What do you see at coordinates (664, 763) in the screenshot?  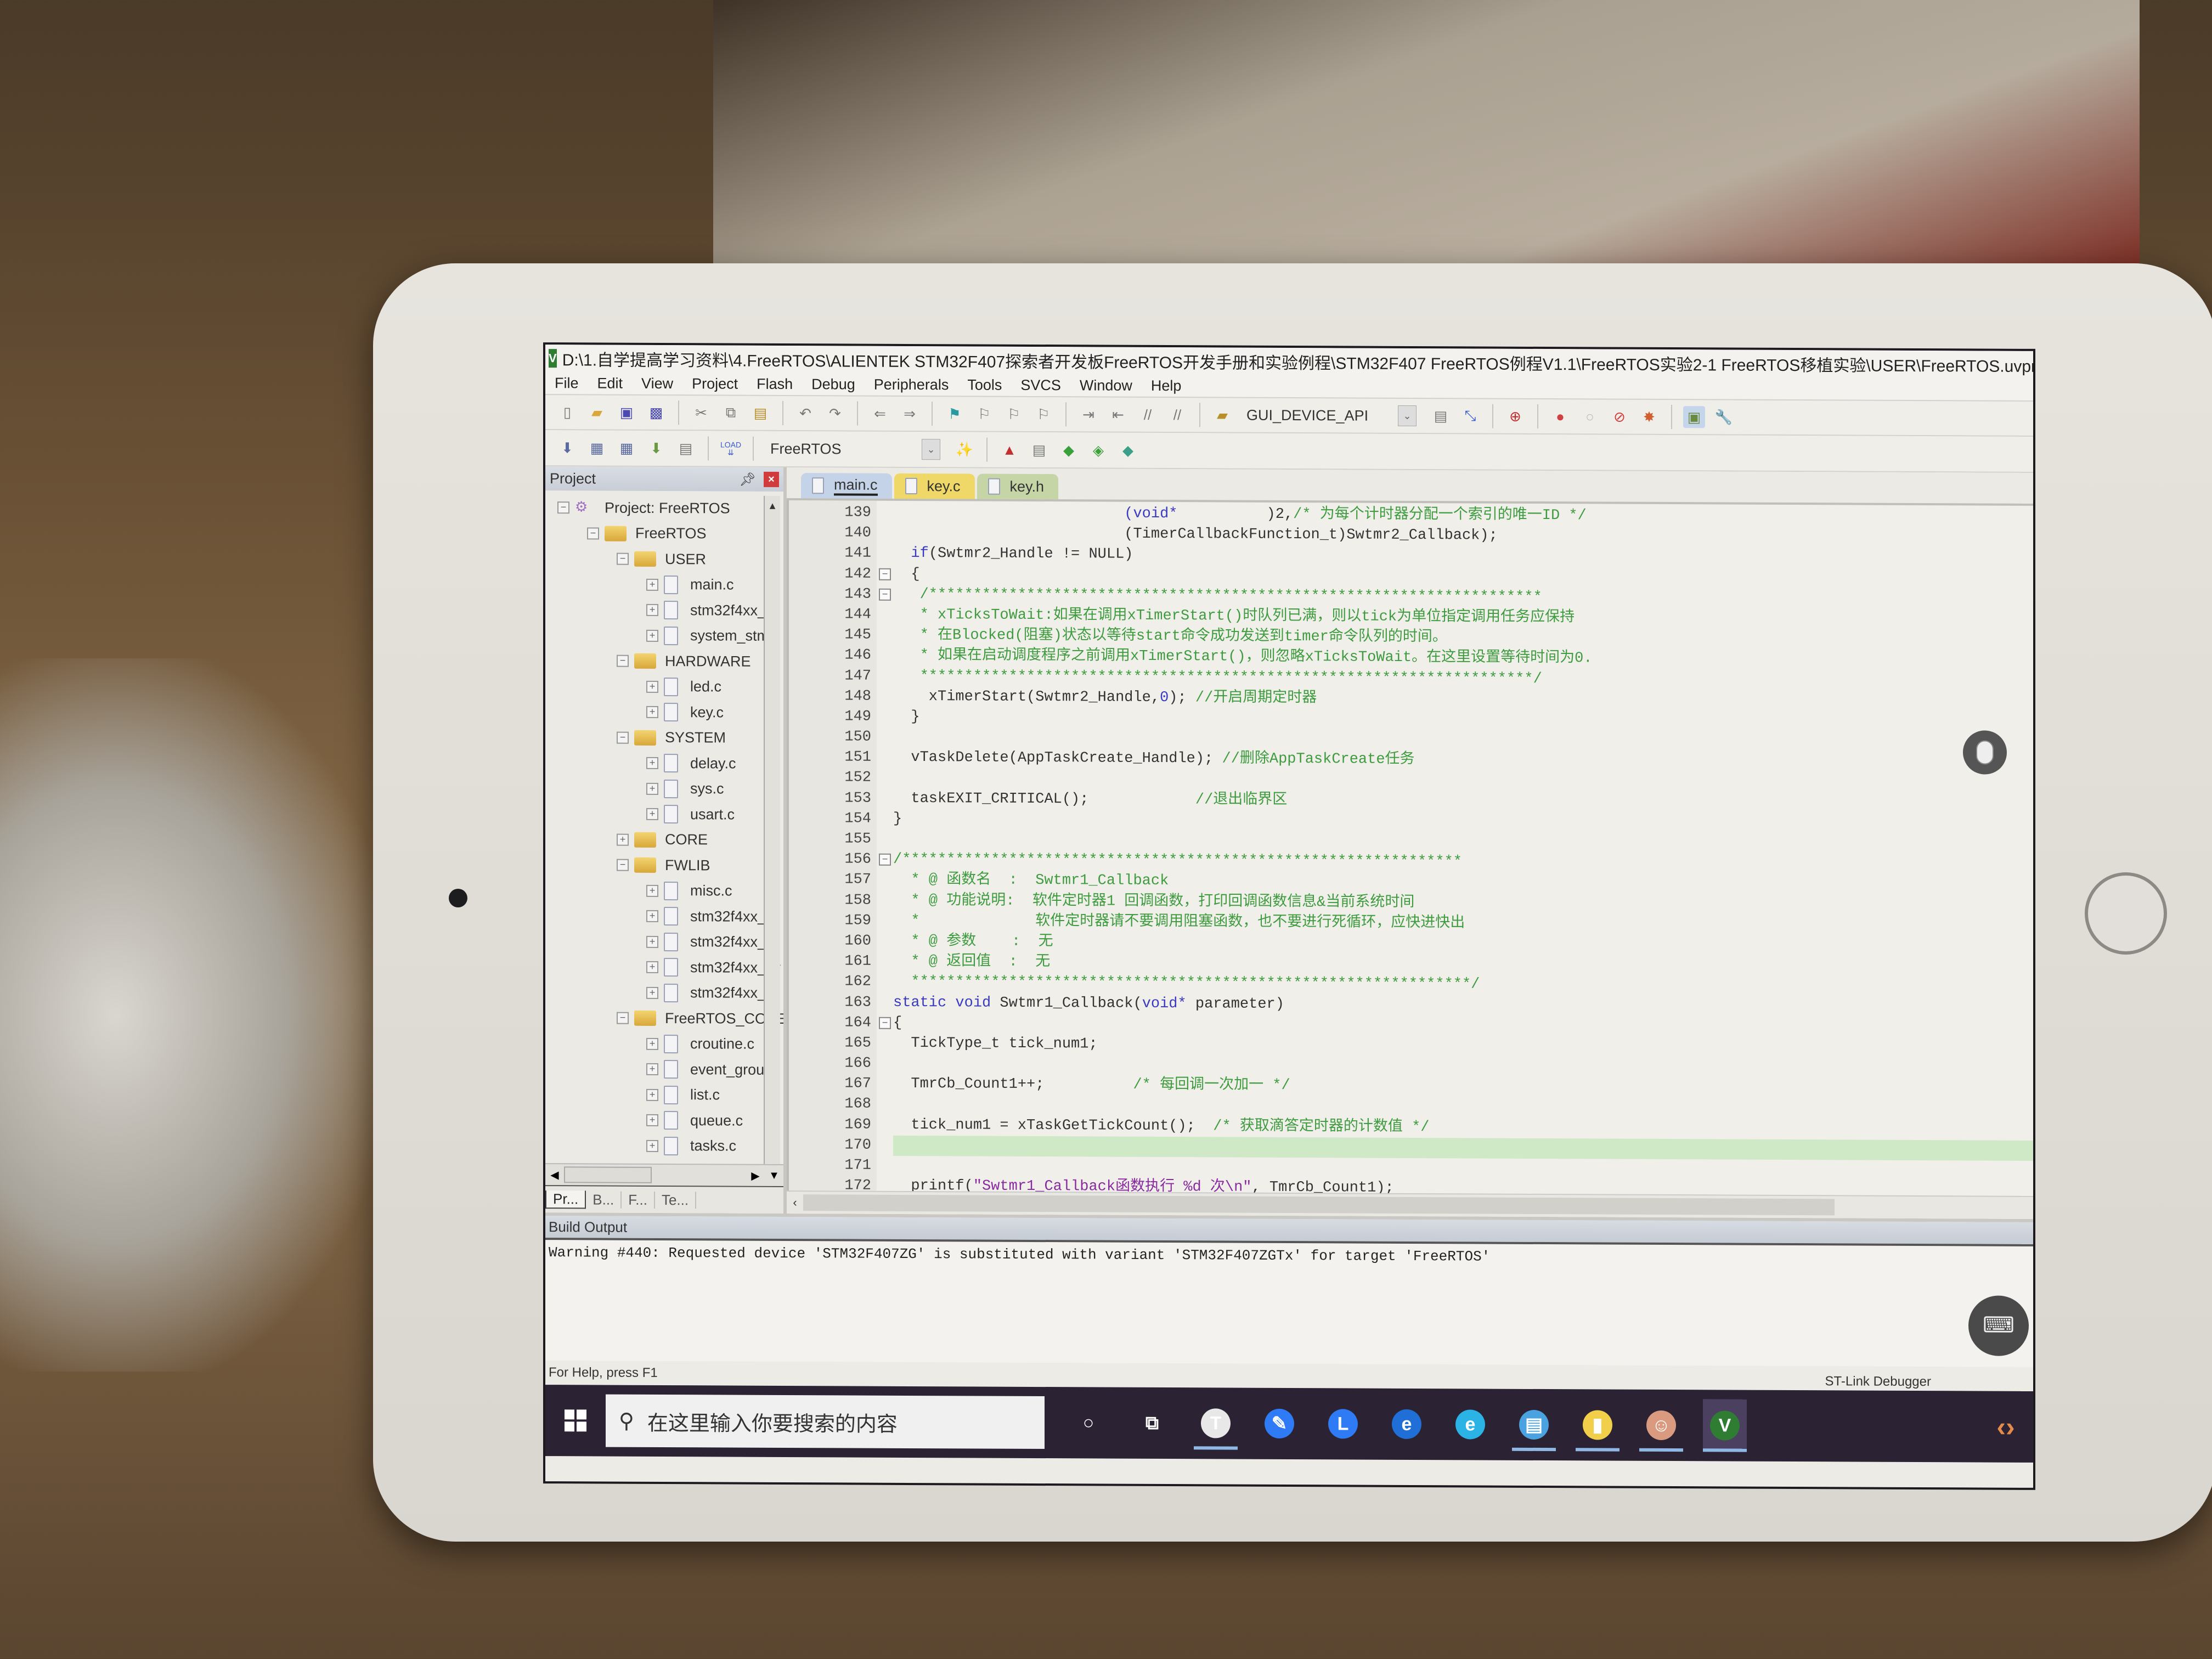 I see `tree-item-file: + delay.c` at bounding box center [664, 763].